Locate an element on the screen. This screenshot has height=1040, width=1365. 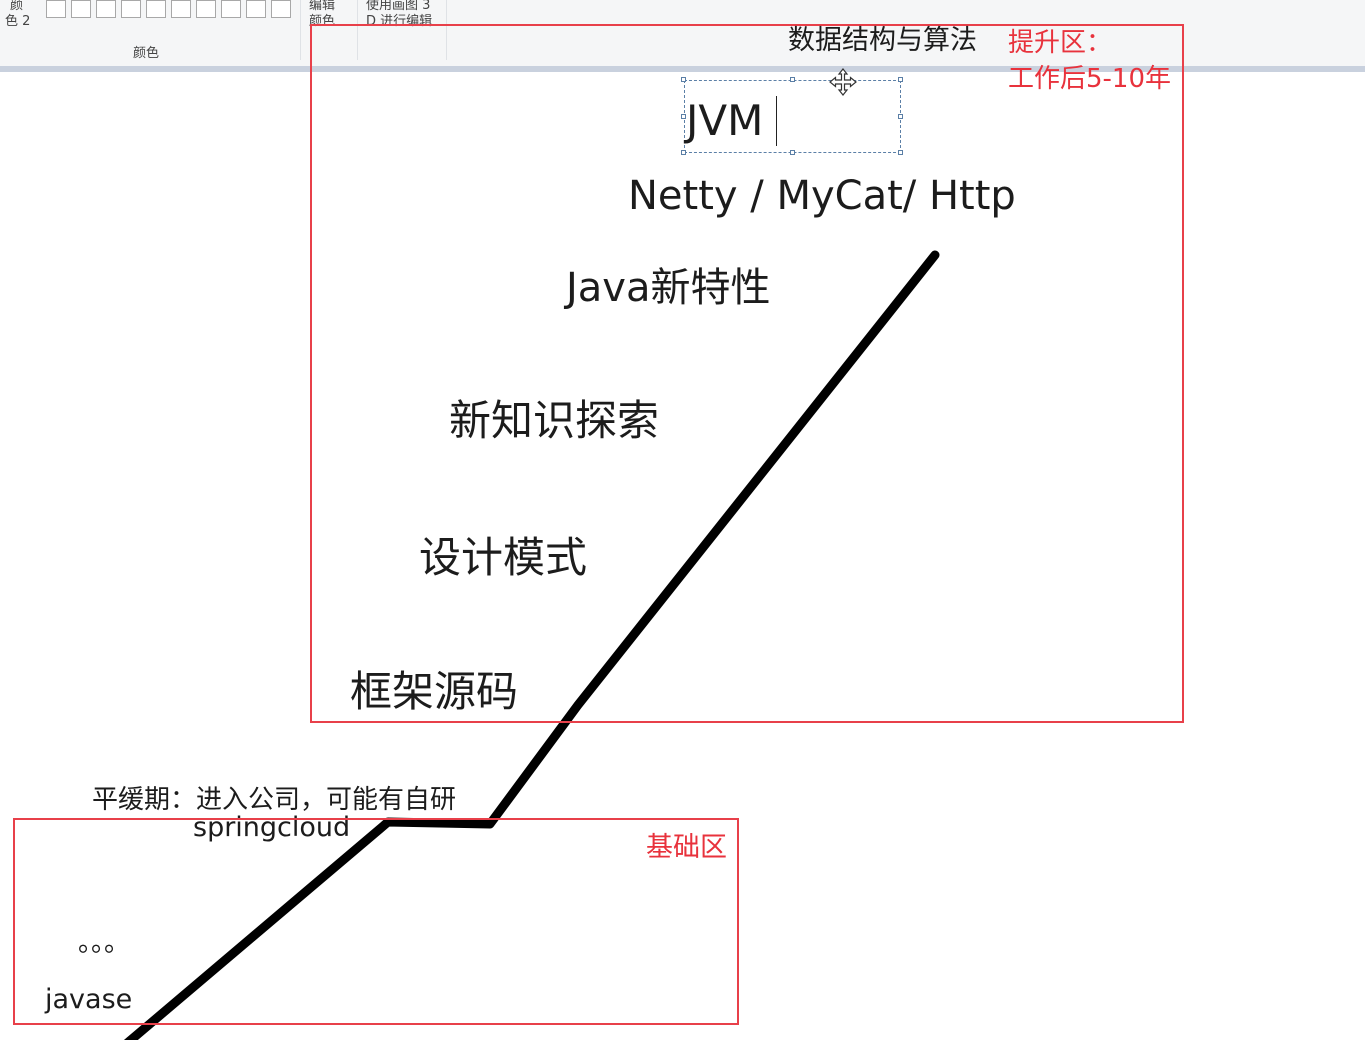
base-javase: javase is located at coordinates (89, 999).